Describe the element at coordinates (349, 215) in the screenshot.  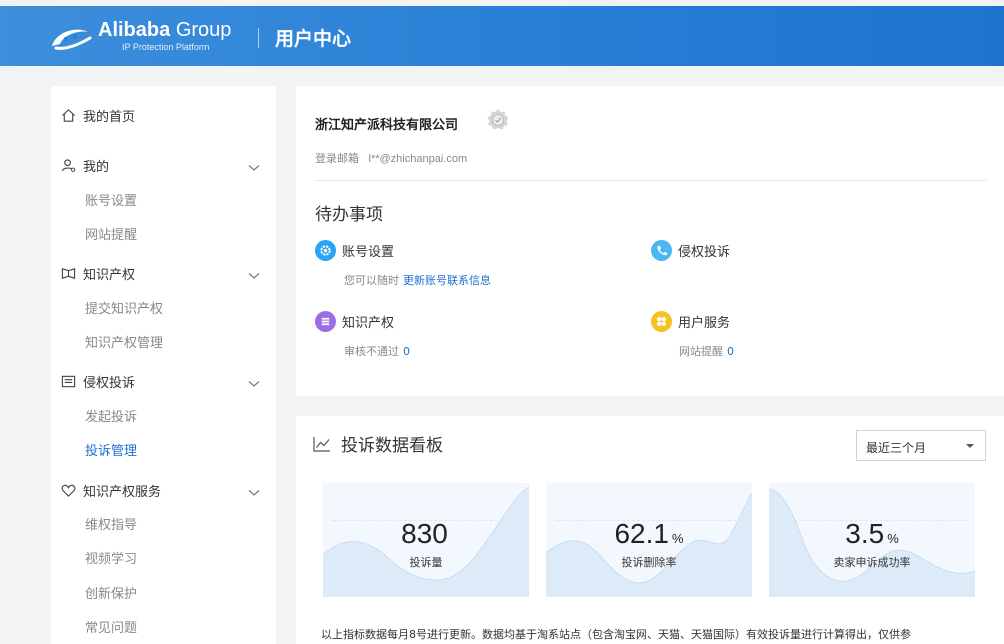
I see `todo-title: 待办事项` at that location.